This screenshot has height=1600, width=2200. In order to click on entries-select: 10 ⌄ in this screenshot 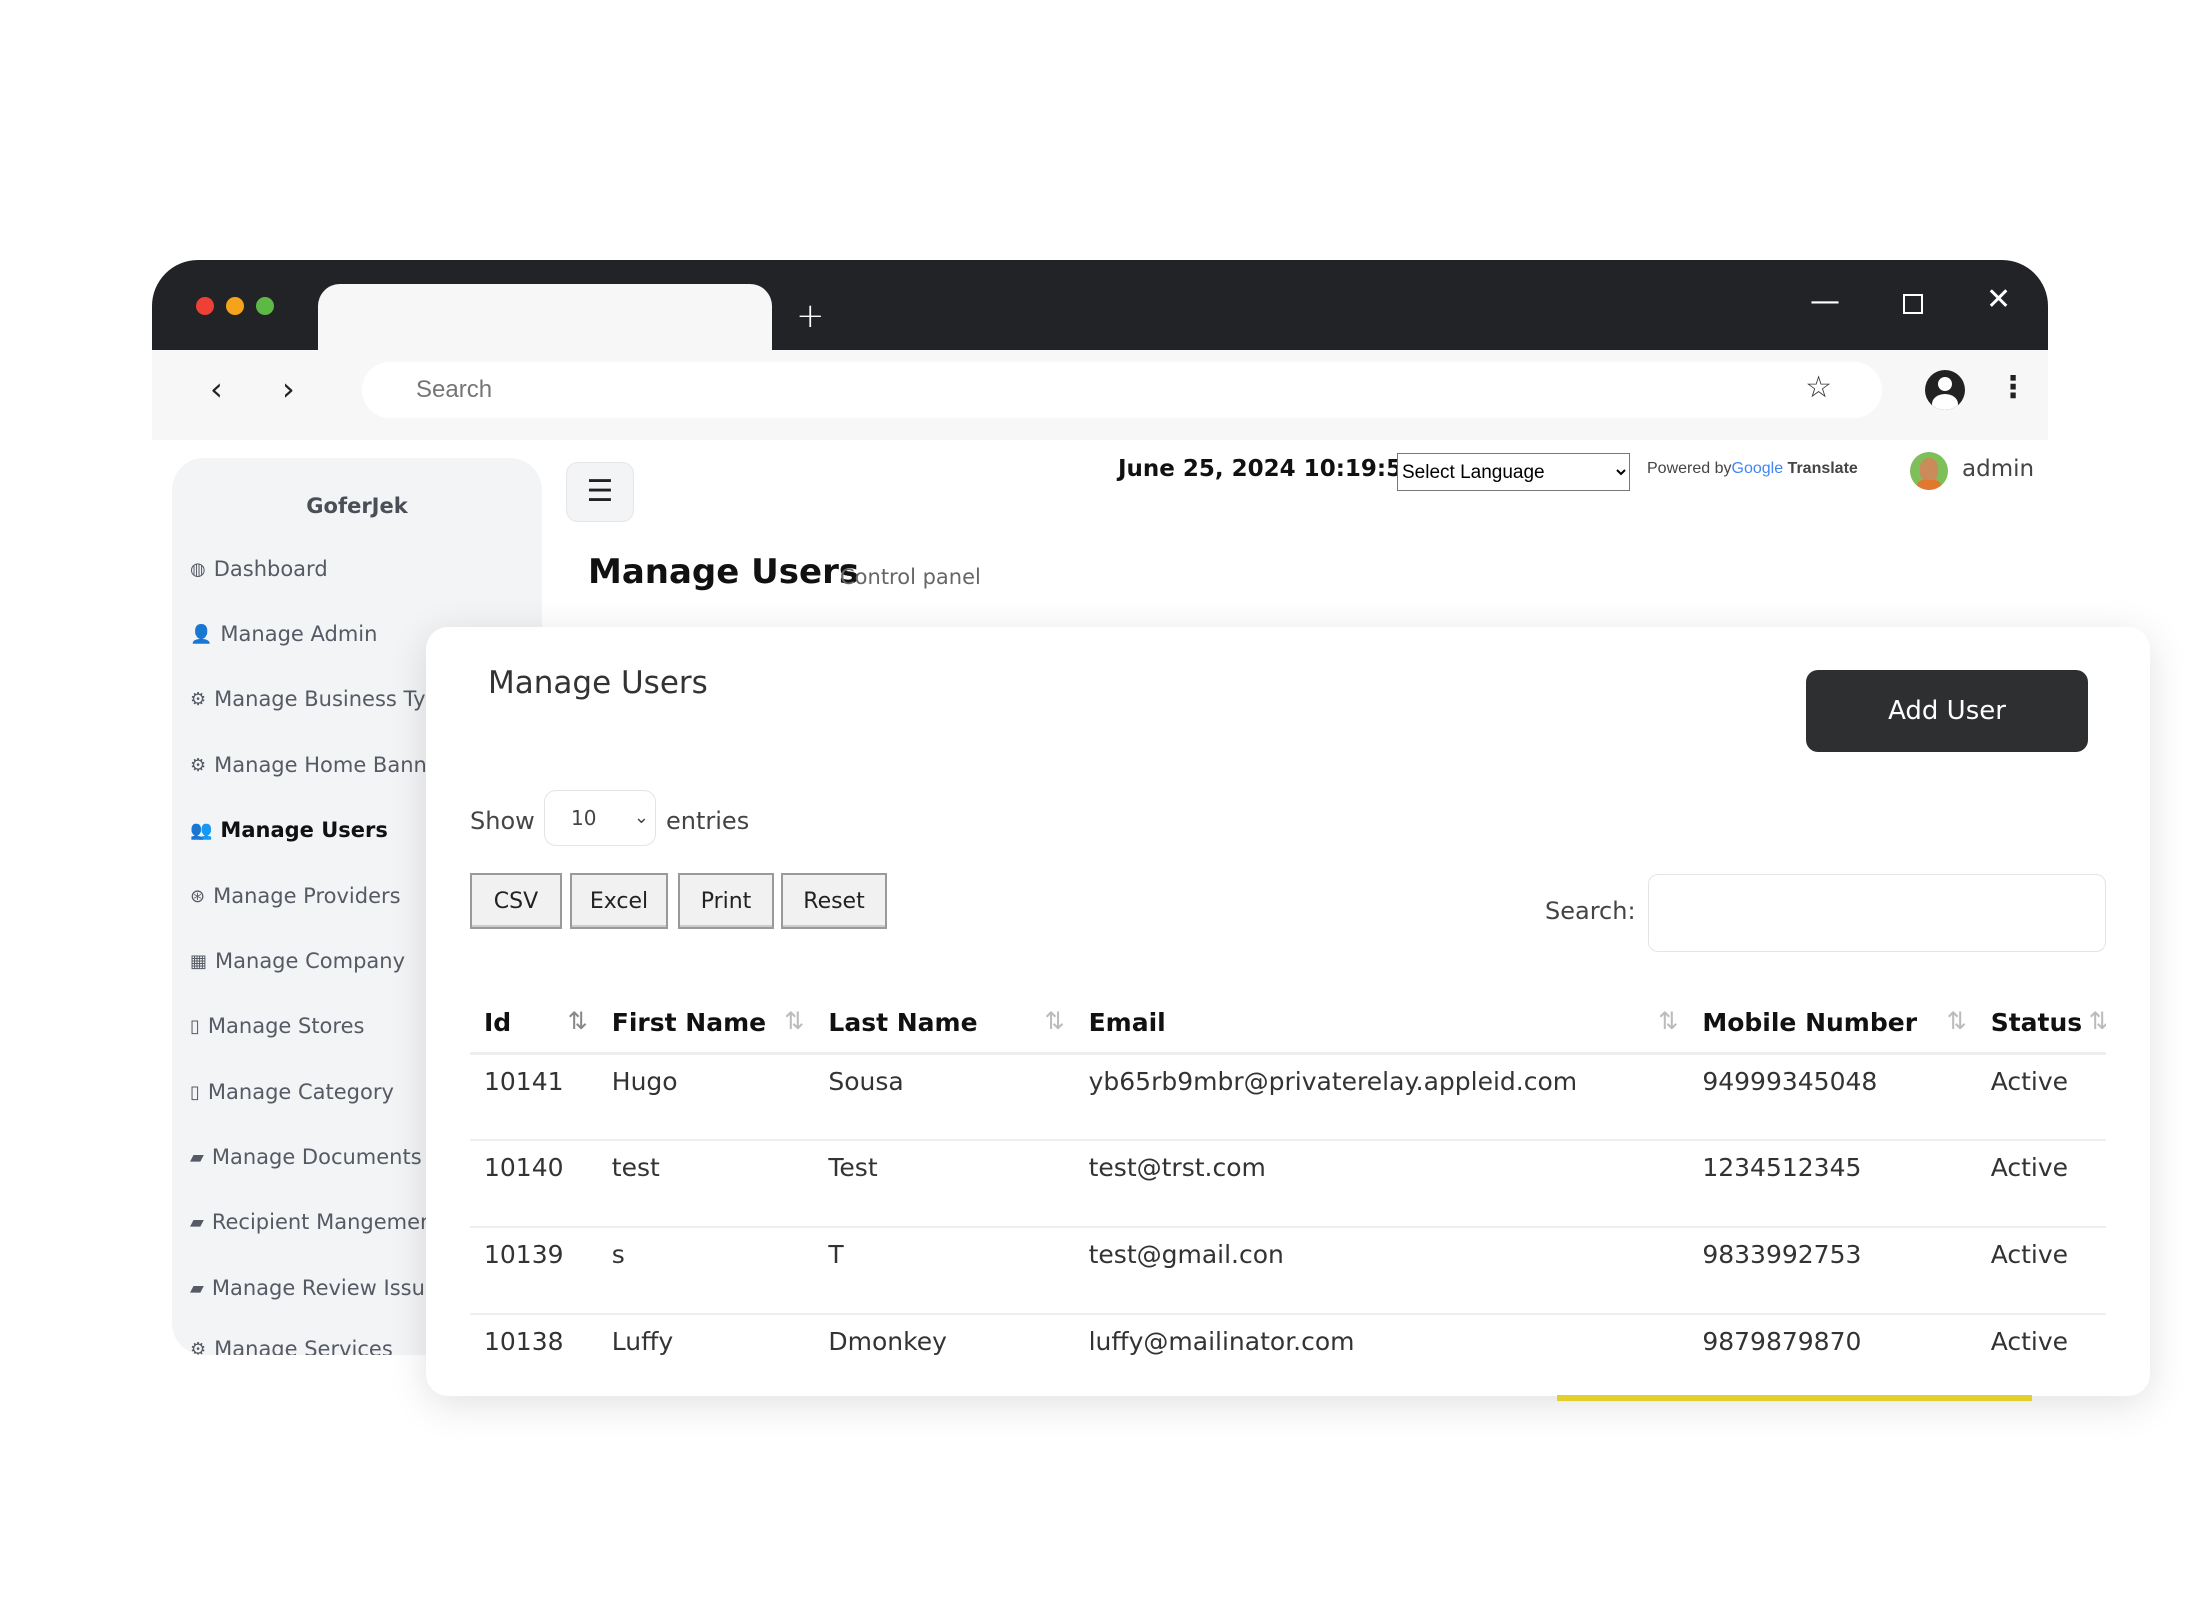, I will do `click(600, 818)`.